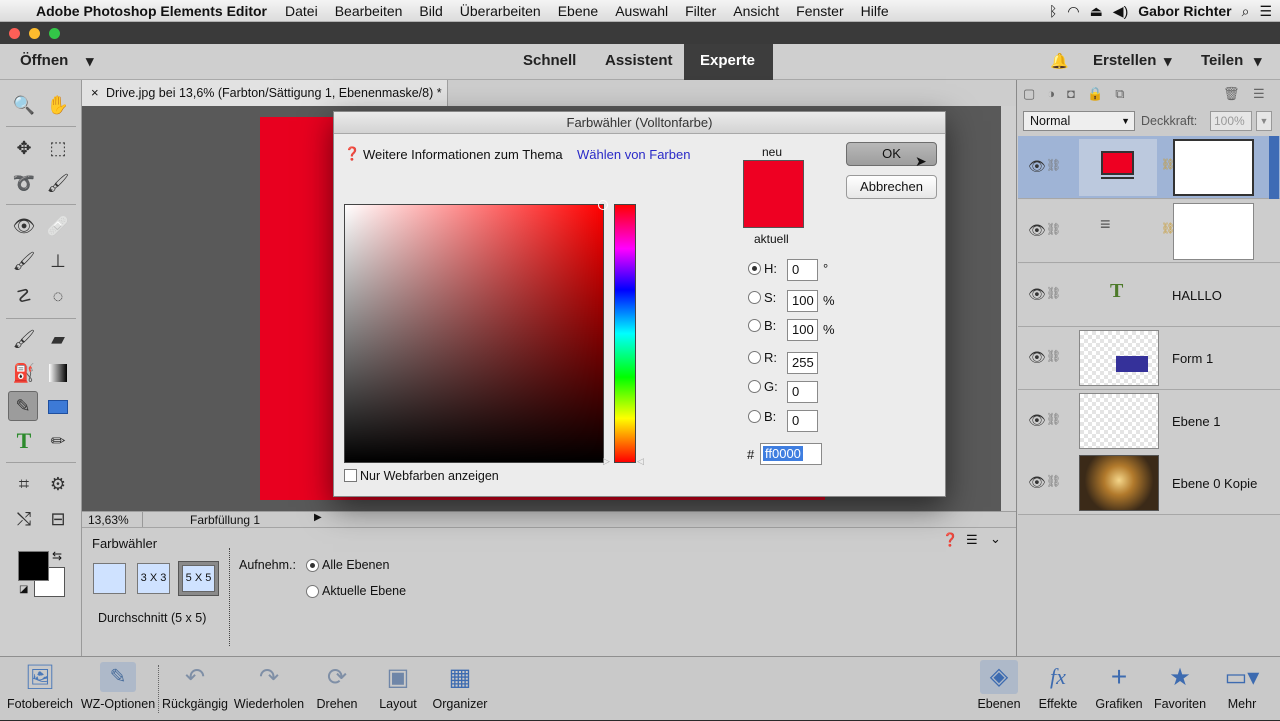 Image resolution: width=1280 pixels, height=721 pixels. Describe the element at coordinates (24, 339) in the screenshot. I see `brush-tool-icon: 🖌` at that location.